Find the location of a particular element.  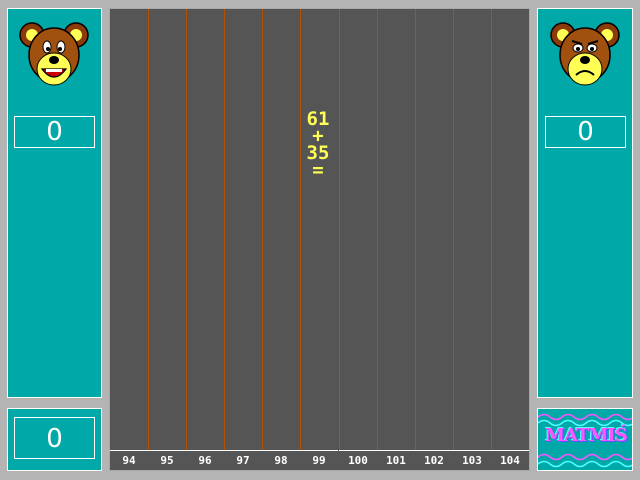

column-label: 97 is located at coordinates (243, 460).